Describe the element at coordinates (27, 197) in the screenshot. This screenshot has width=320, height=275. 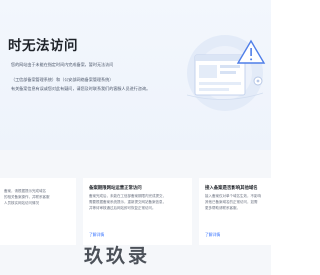
I see `card-1-text-line2: 的相关备案操作，并联系客服` at that location.